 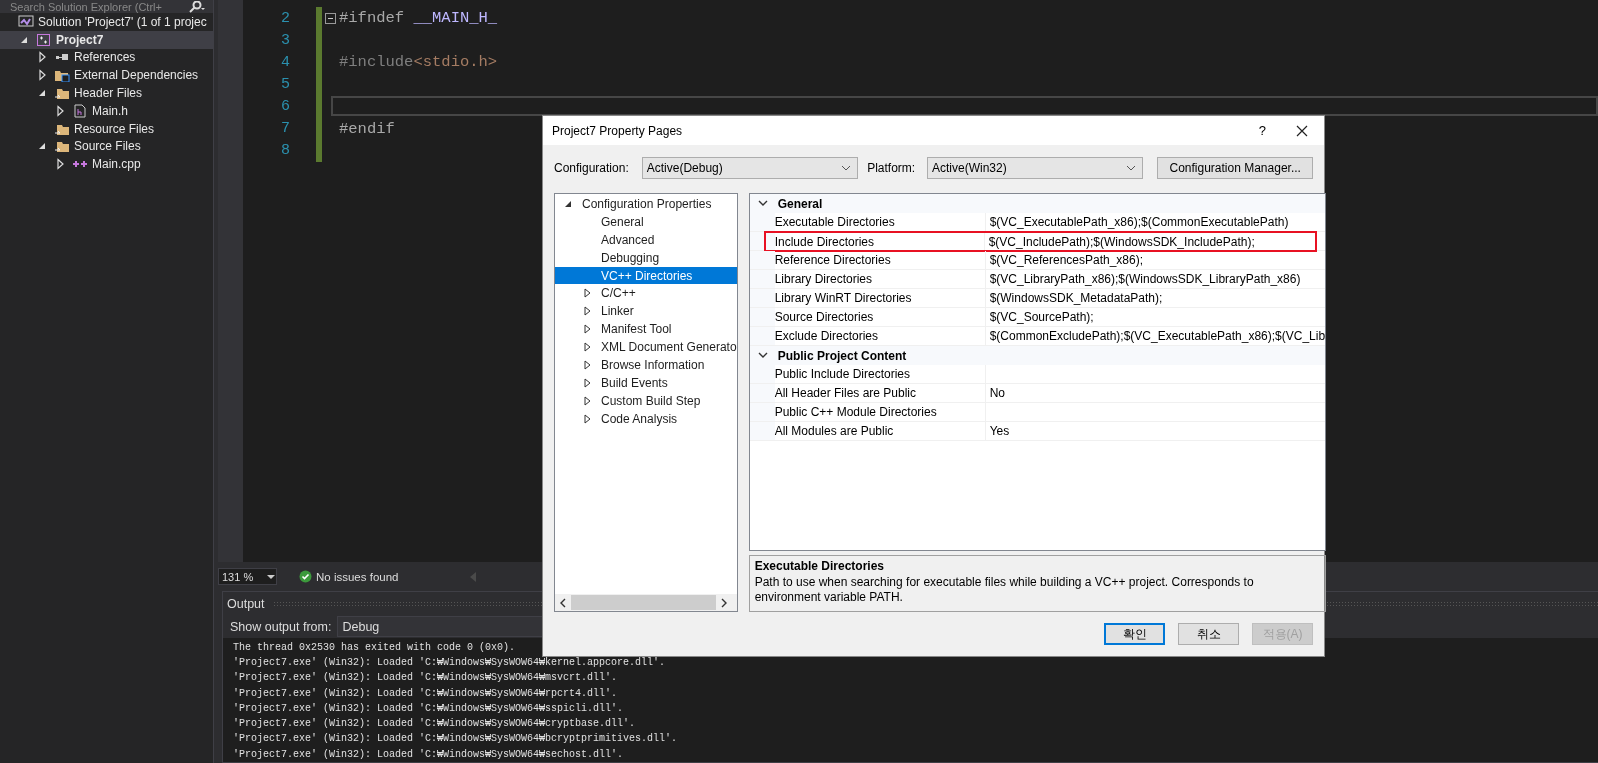 What do you see at coordinates (1004, 590) in the screenshot?
I see `description-text: Path to use when searching for executable files while building a VC++ project. Corresponds to environment variable PATH.` at bounding box center [1004, 590].